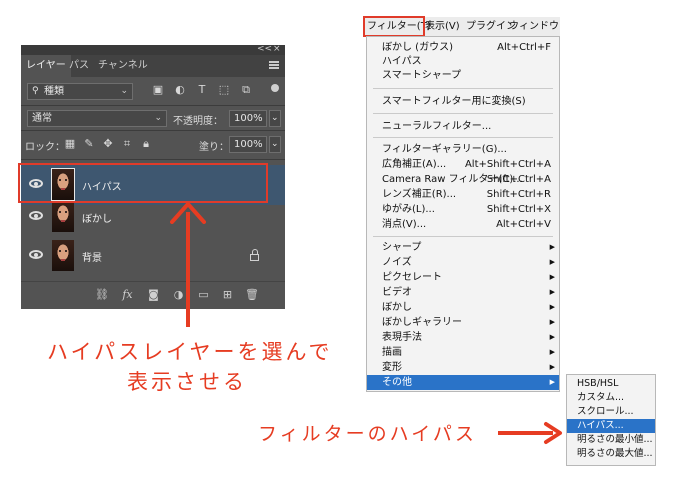 The height and width of the screenshot is (496, 676). Describe the element at coordinates (463, 262) in the screenshot. I see `menu-item-noise: ノイズ ▶` at that location.